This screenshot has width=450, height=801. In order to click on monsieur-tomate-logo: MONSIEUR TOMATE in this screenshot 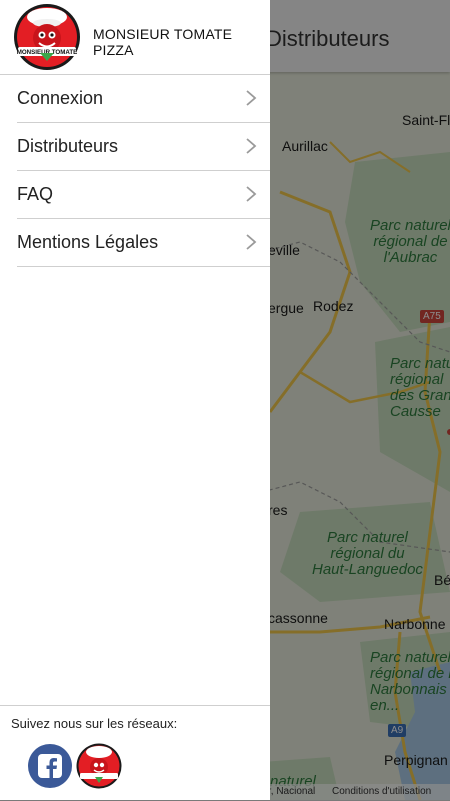, I will do `click(47, 37)`.